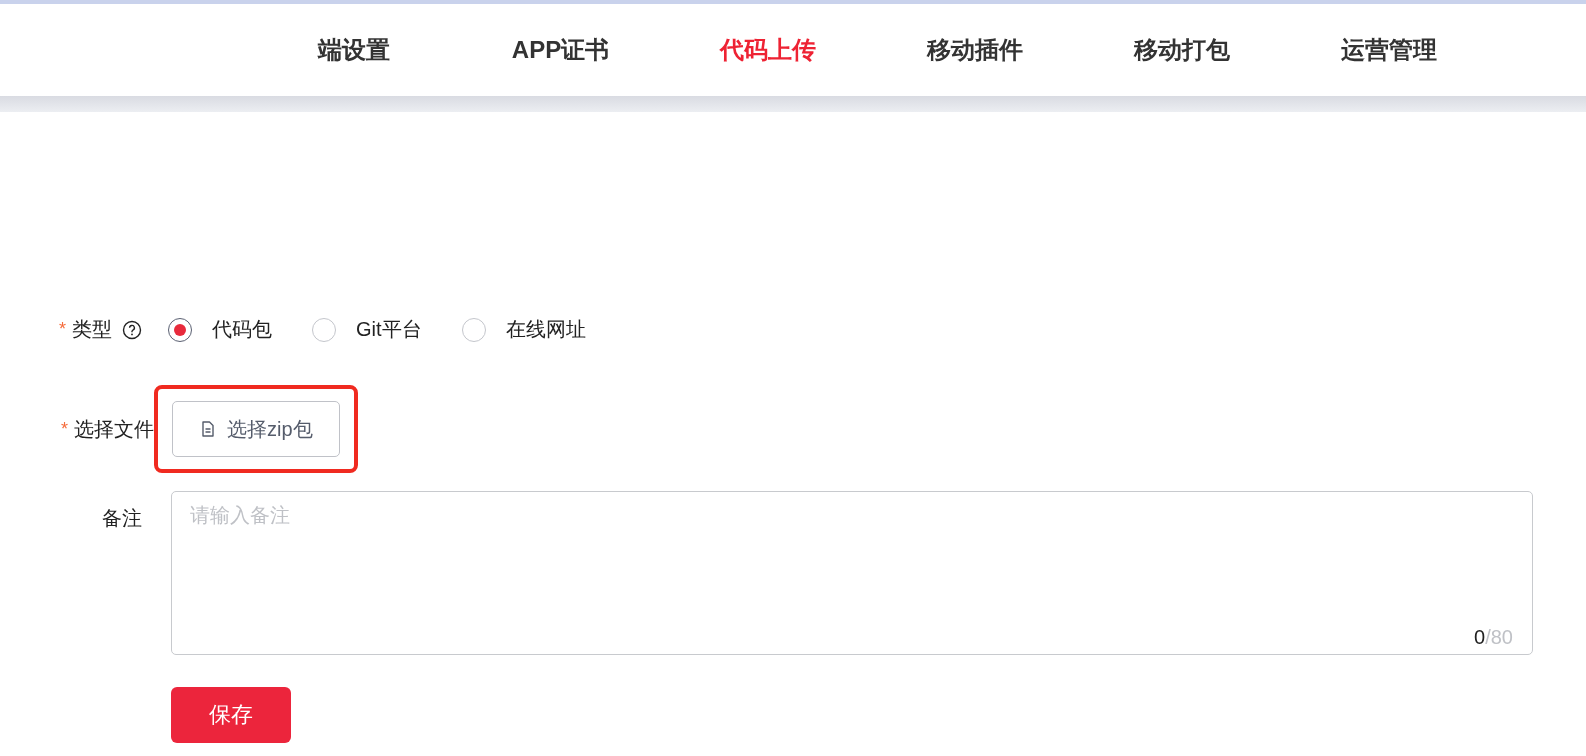  What do you see at coordinates (1181, 50) in the screenshot?
I see `nav-tab: 移动打包` at bounding box center [1181, 50].